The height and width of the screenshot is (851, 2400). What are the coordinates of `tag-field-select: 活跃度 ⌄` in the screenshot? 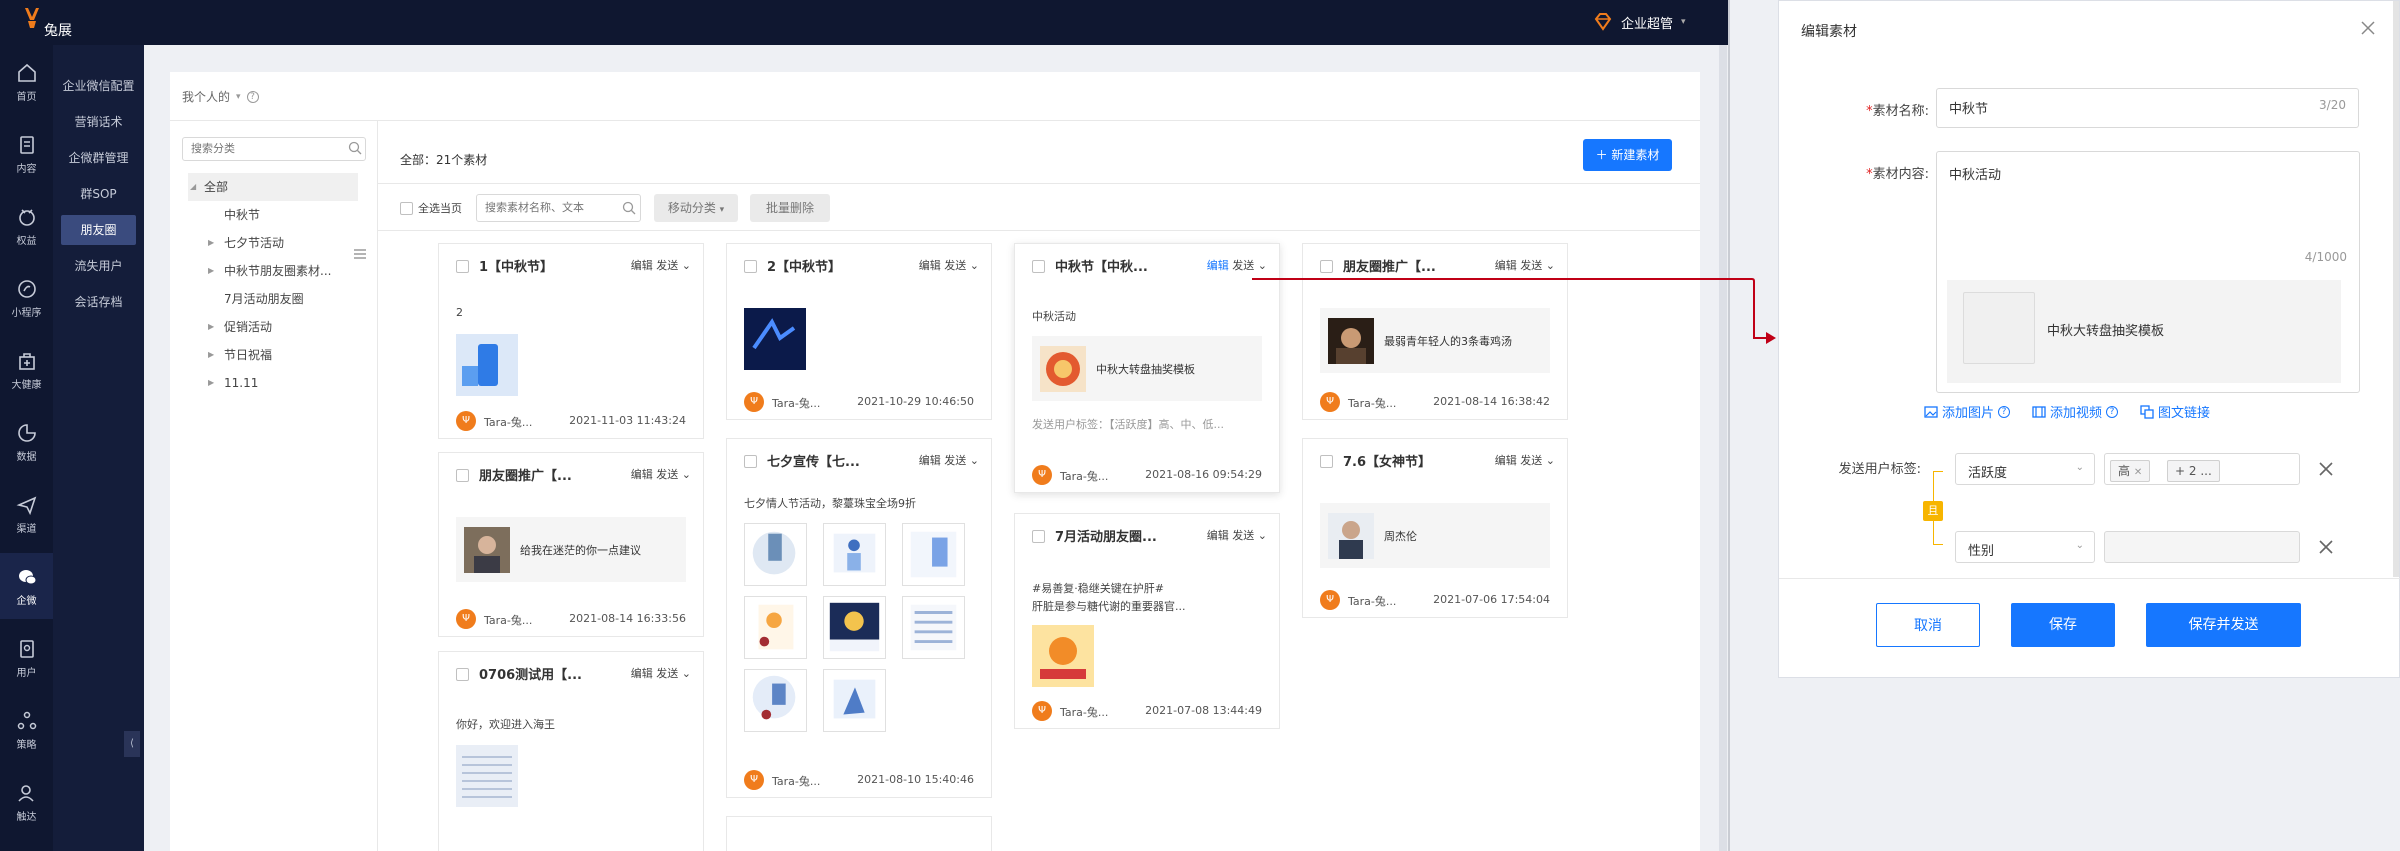 It's located at (2025, 469).